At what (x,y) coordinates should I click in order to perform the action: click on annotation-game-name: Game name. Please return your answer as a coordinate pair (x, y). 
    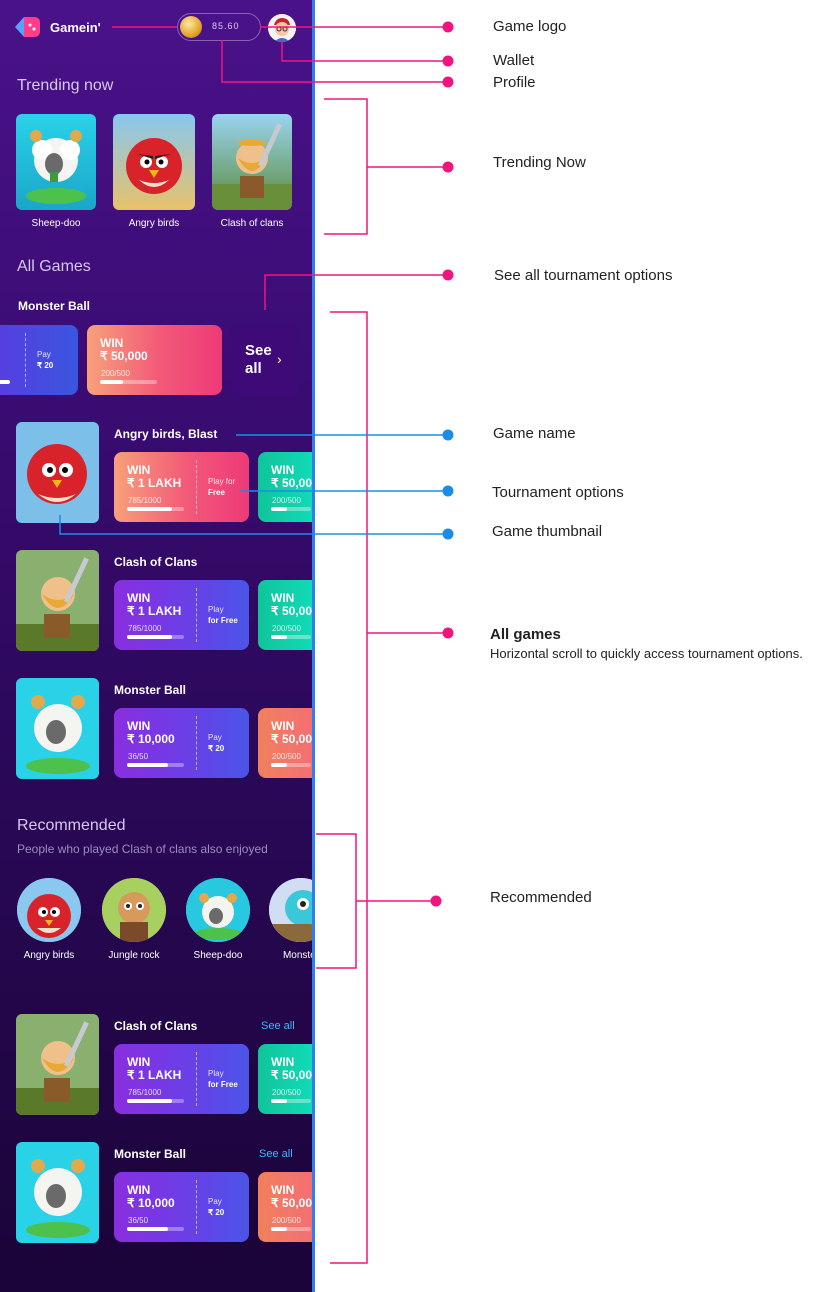
    Looking at the image, I should click on (534, 433).